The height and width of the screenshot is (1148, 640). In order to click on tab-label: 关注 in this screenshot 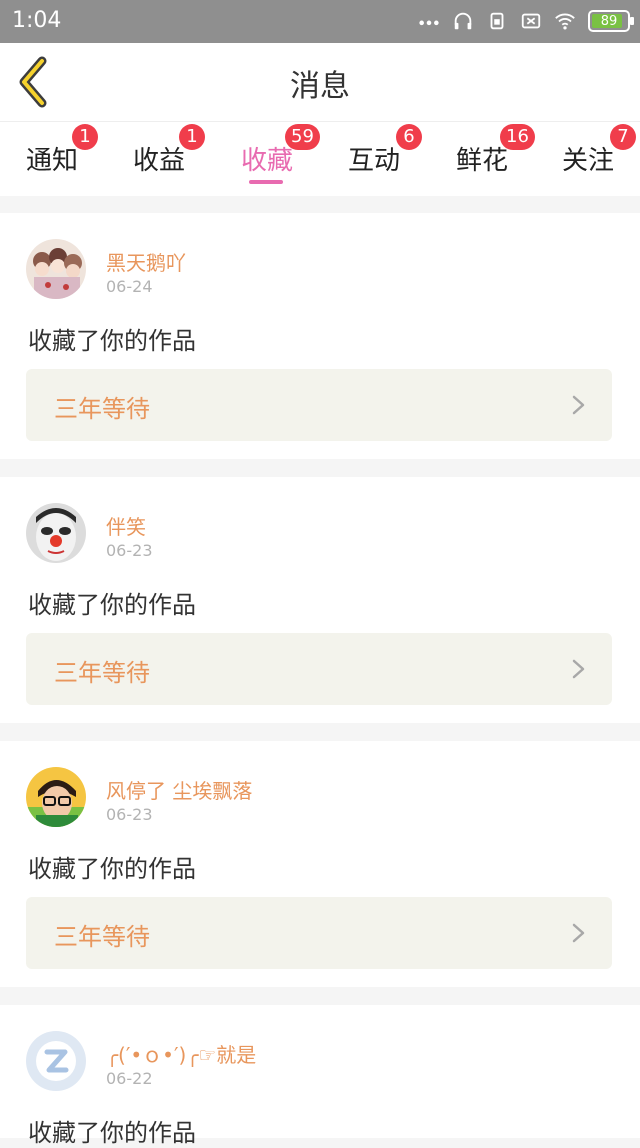, I will do `click(588, 161)`.